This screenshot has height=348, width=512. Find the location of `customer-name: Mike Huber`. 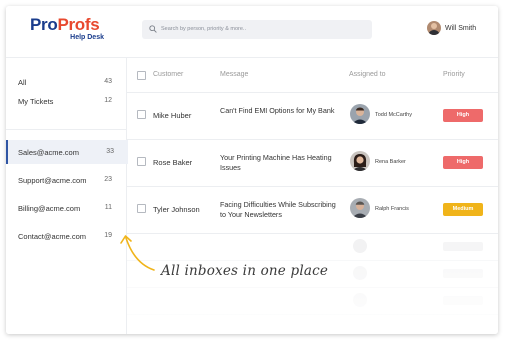

customer-name: Mike Huber is located at coordinates (172, 115).